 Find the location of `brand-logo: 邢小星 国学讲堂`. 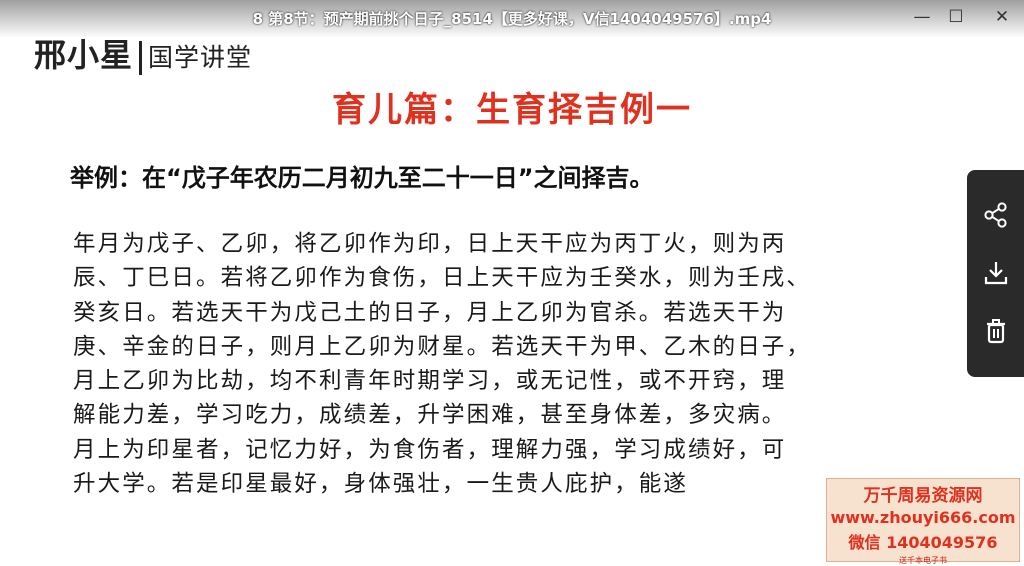

brand-logo: 邢小星 国学讲堂 is located at coordinates (143, 53).